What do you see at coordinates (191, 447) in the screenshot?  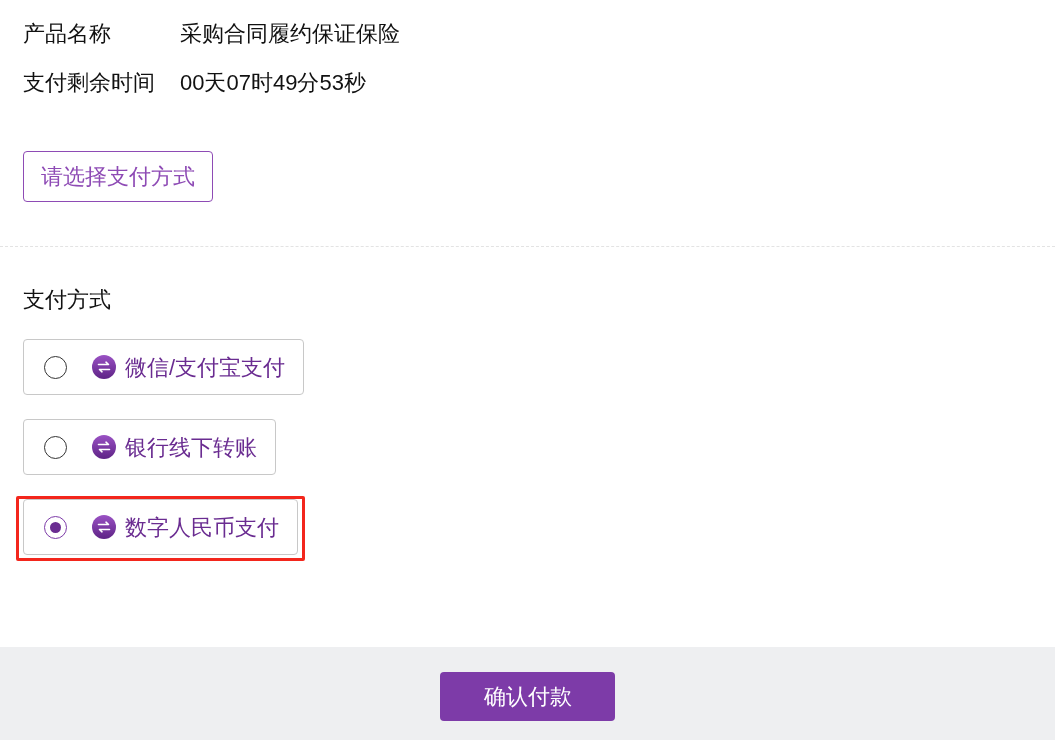 I see `option-label: 银行线下转账` at bounding box center [191, 447].